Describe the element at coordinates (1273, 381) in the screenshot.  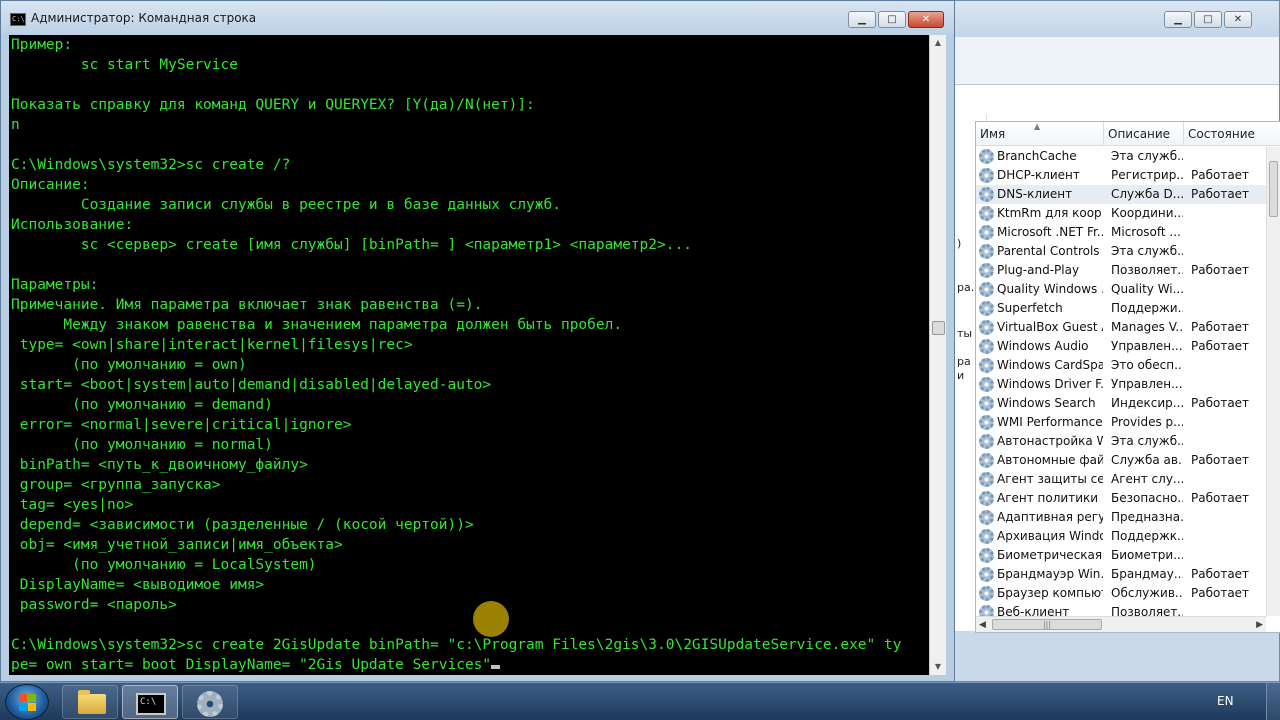
I see `services-vertical-scrollbar` at that location.